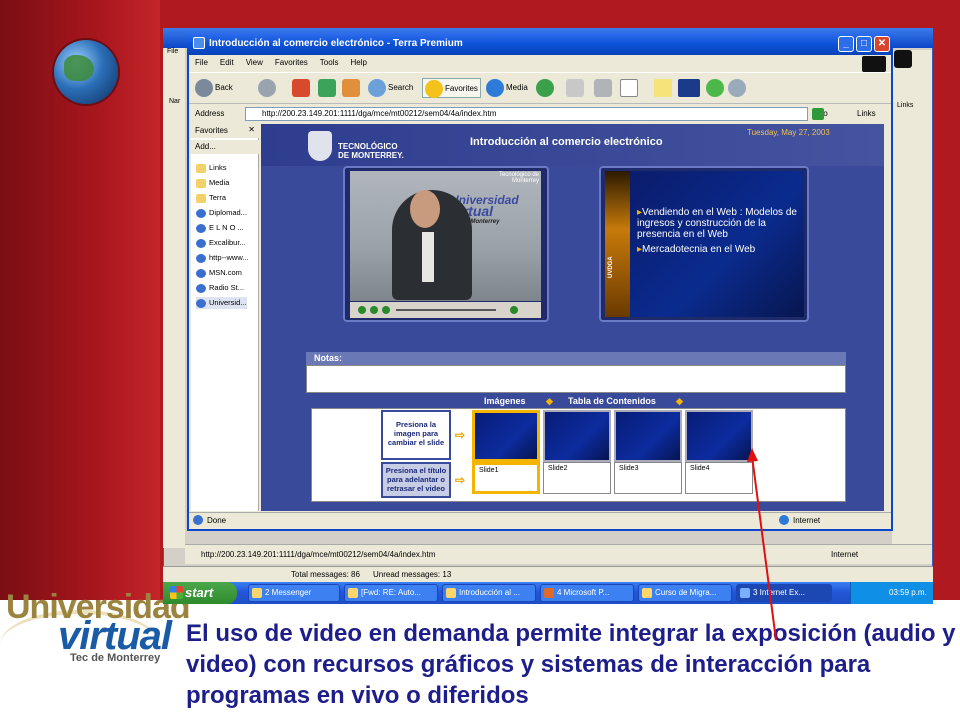  I want to click on video-presenter-shirt, so click(428, 257).